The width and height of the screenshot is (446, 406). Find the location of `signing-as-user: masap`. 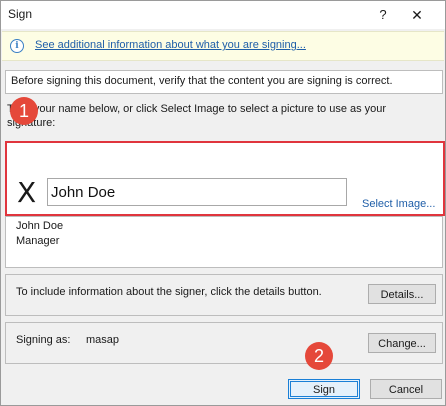

signing-as-user: masap is located at coordinates (103, 340).